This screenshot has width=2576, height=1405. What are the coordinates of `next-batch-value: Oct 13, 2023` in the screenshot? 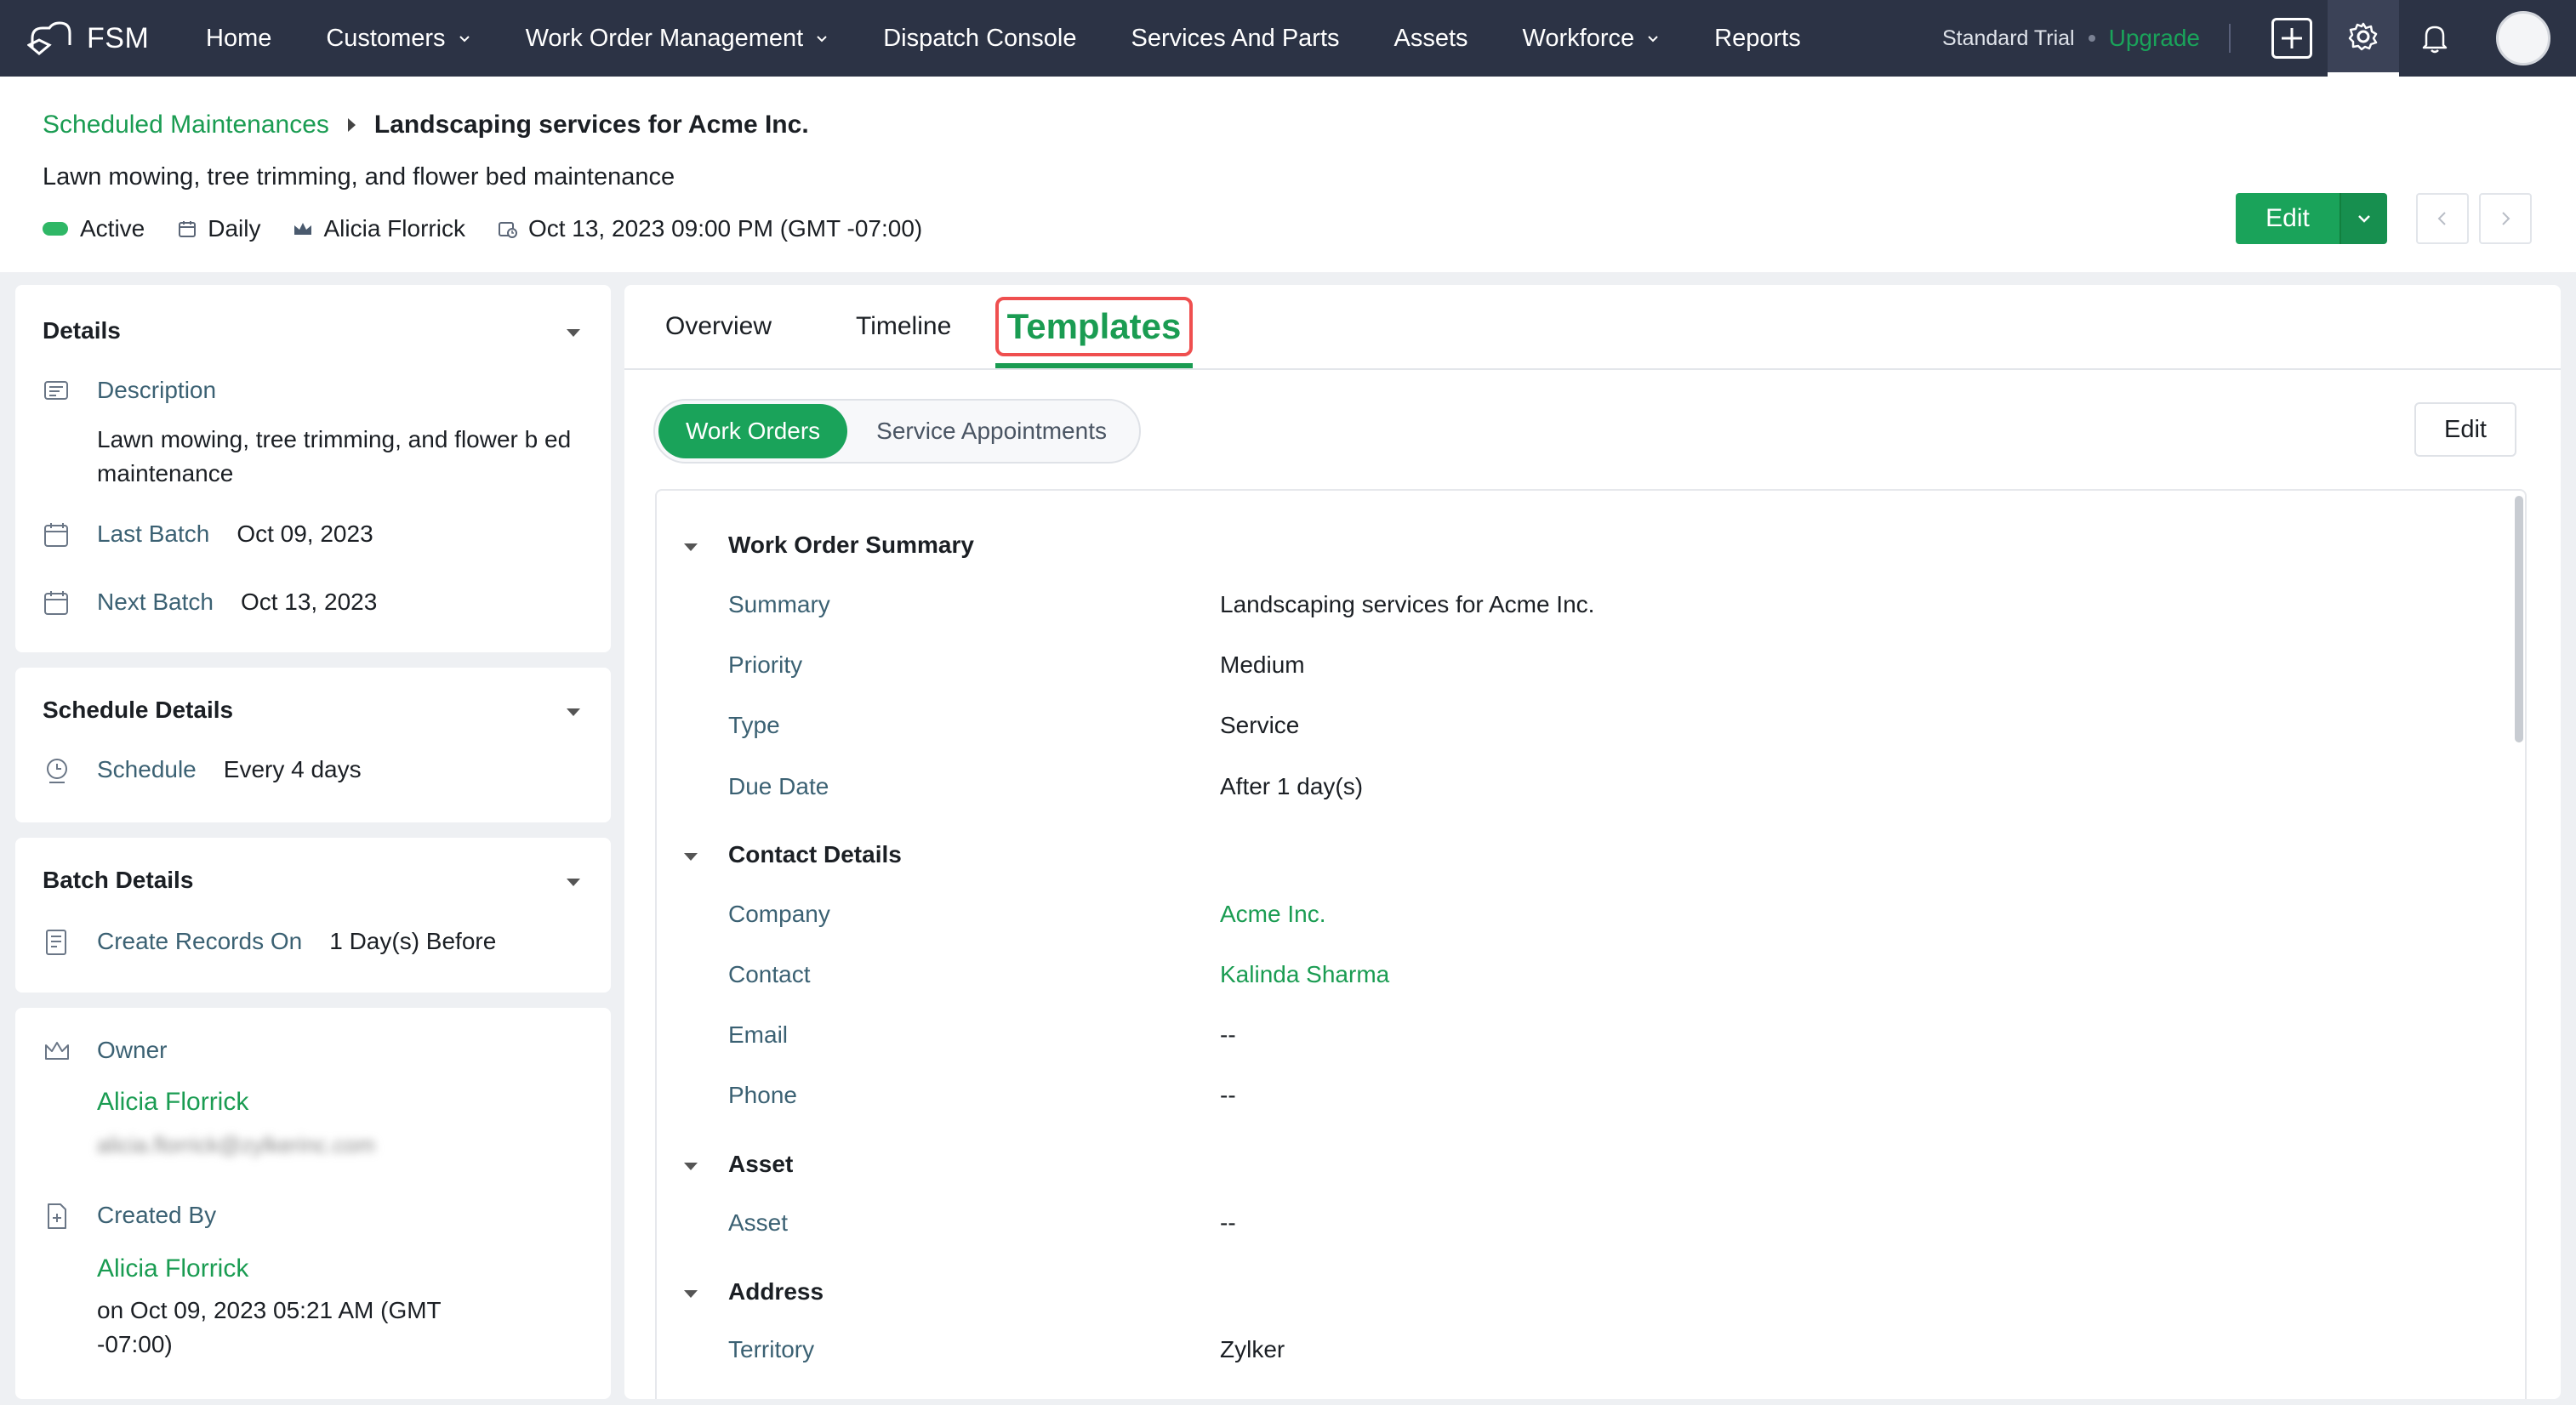 It's located at (309, 602).